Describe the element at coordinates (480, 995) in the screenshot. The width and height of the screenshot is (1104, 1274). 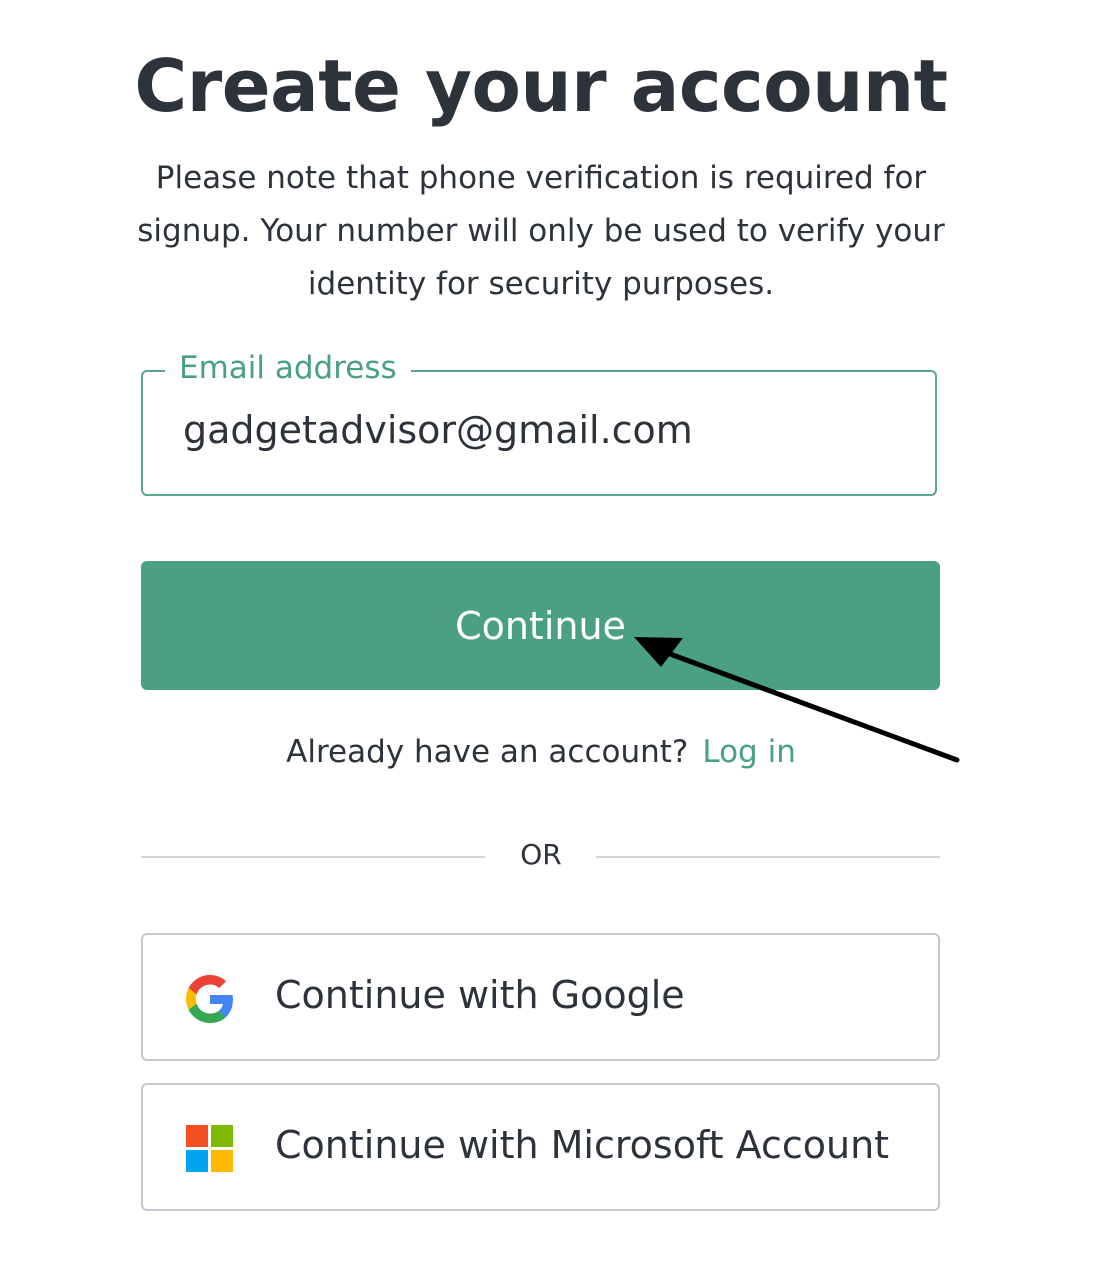
I see `google-button-label: Continue with Google` at that location.